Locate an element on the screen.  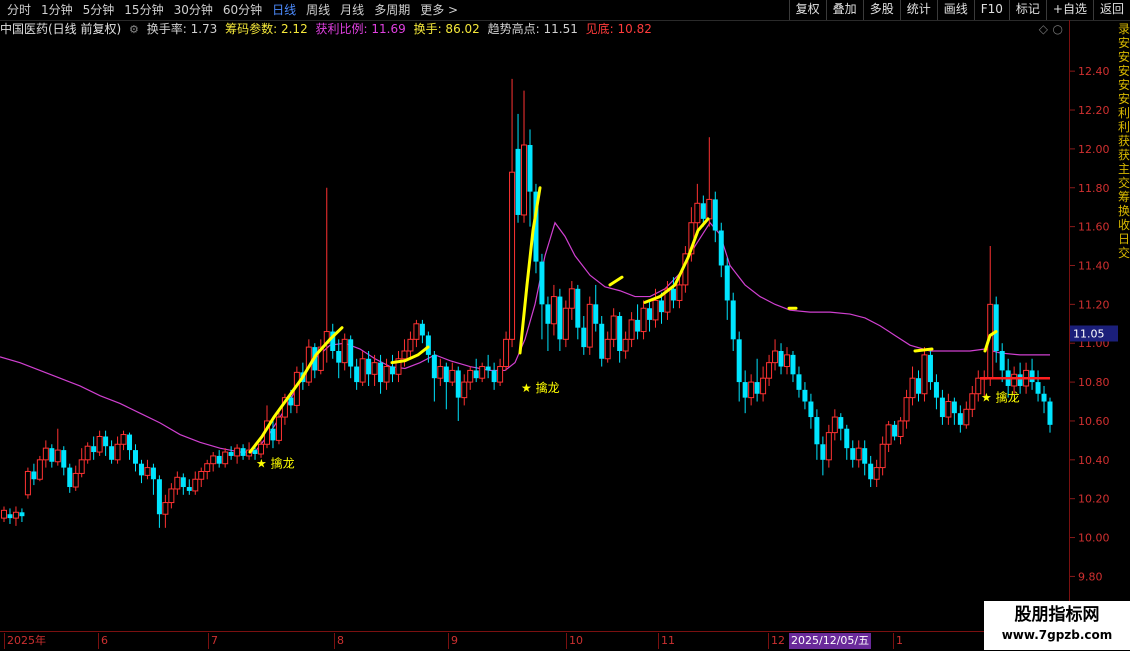
price-tick-label: 11.20 is located at coordinates (1094, 304).